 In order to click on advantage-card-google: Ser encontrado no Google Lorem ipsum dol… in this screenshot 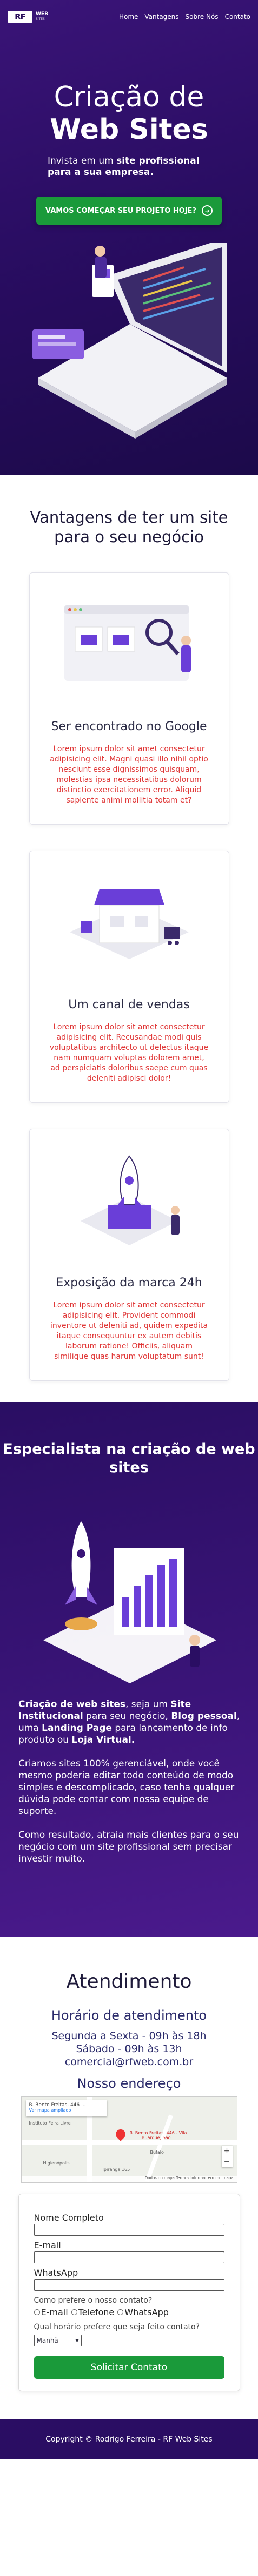, I will do `click(129, 698)`.